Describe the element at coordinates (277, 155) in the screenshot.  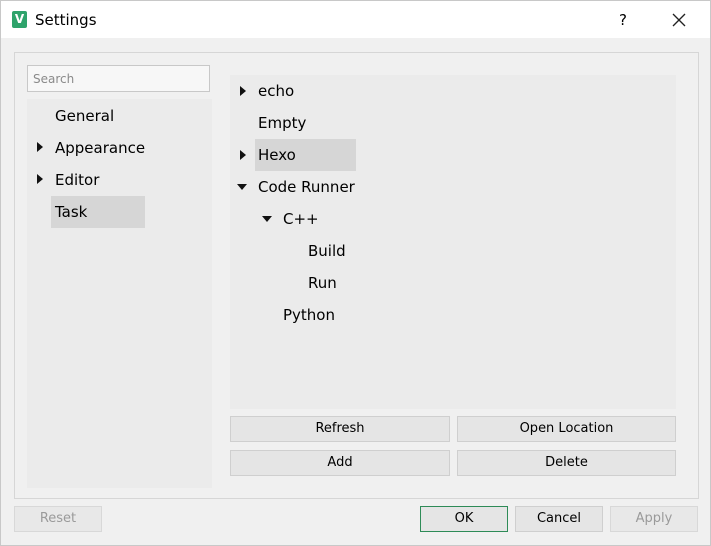
I see `tree-item-label: Hexo` at that location.